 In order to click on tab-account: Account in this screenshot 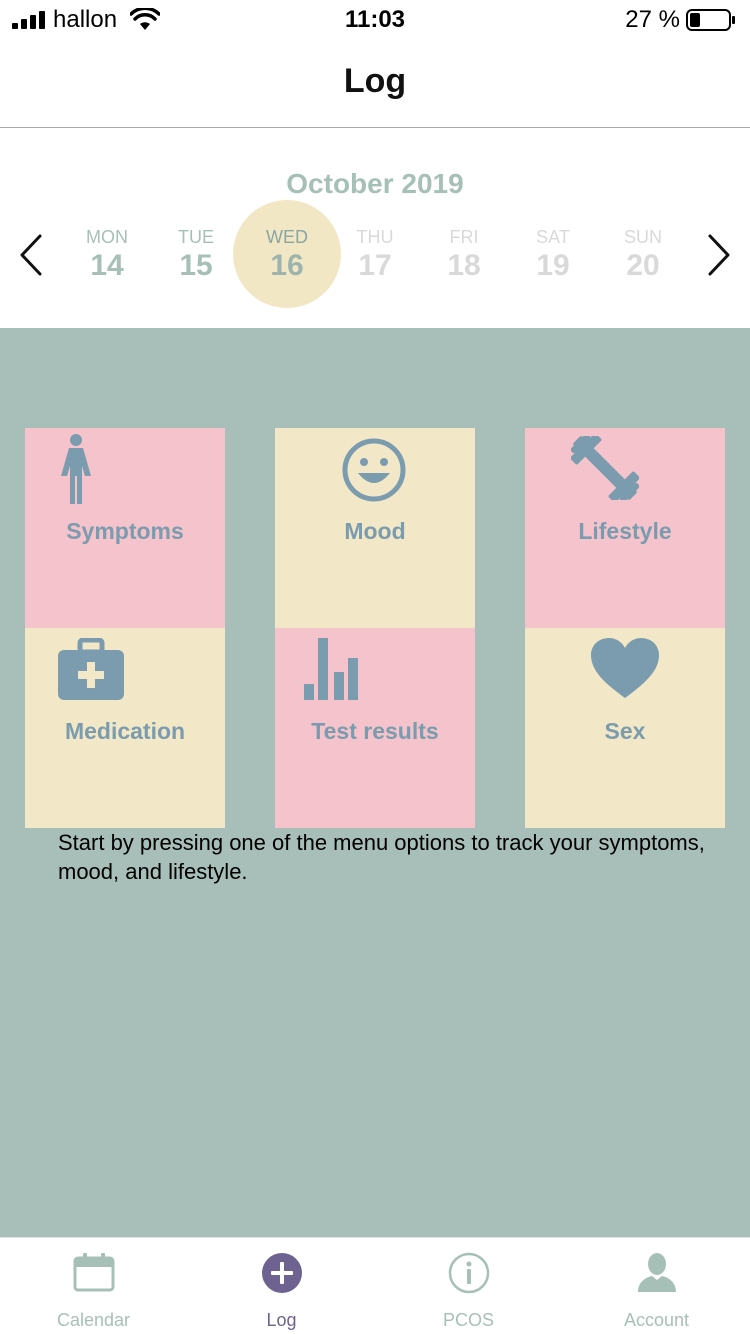, I will do `click(656, 1286)`.